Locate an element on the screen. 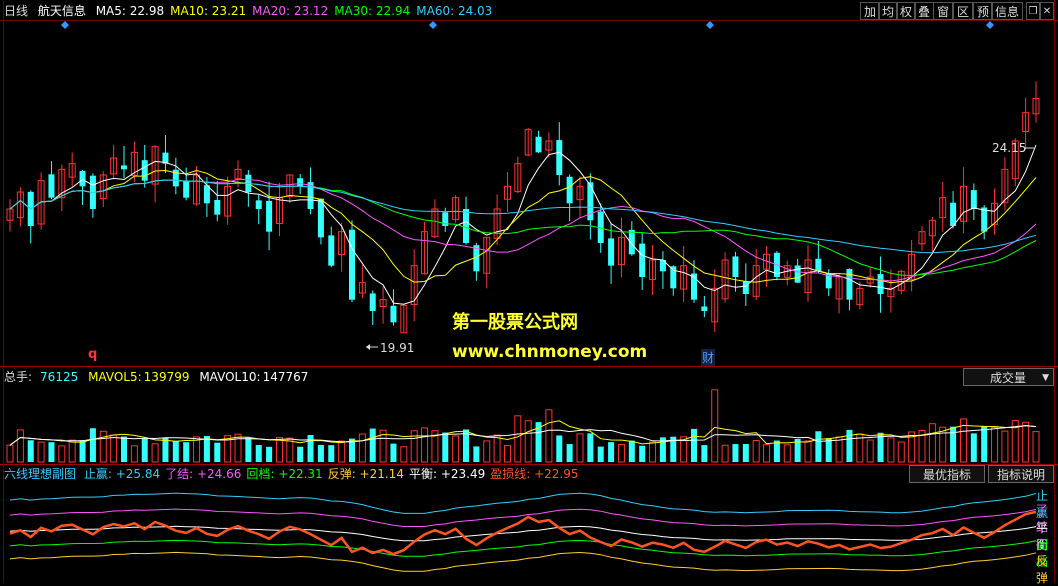 The width and height of the screenshot is (1058, 586). event-cai-marker: 财 is located at coordinates (708, 357).